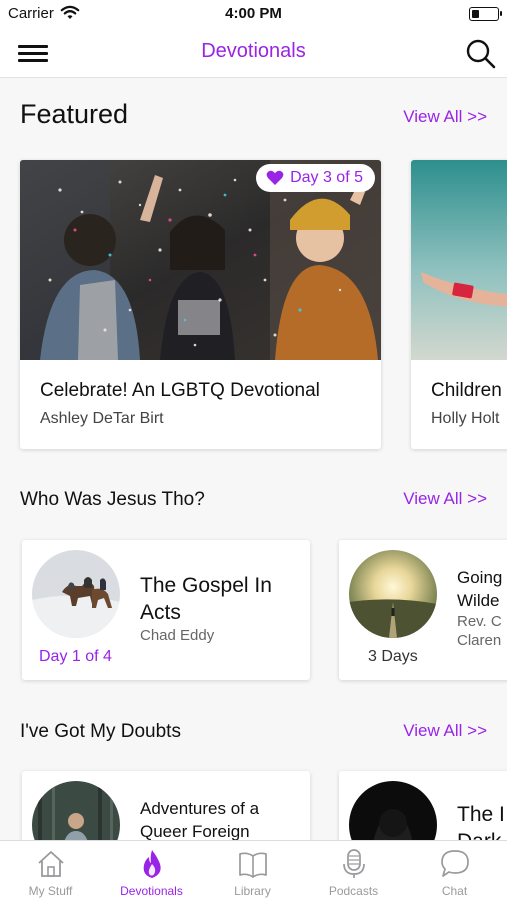 The width and height of the screenshot is (507, 900). Describe the element at coordinates (74, 114) in the screenshot. I see `section-title: Featured` at that location.